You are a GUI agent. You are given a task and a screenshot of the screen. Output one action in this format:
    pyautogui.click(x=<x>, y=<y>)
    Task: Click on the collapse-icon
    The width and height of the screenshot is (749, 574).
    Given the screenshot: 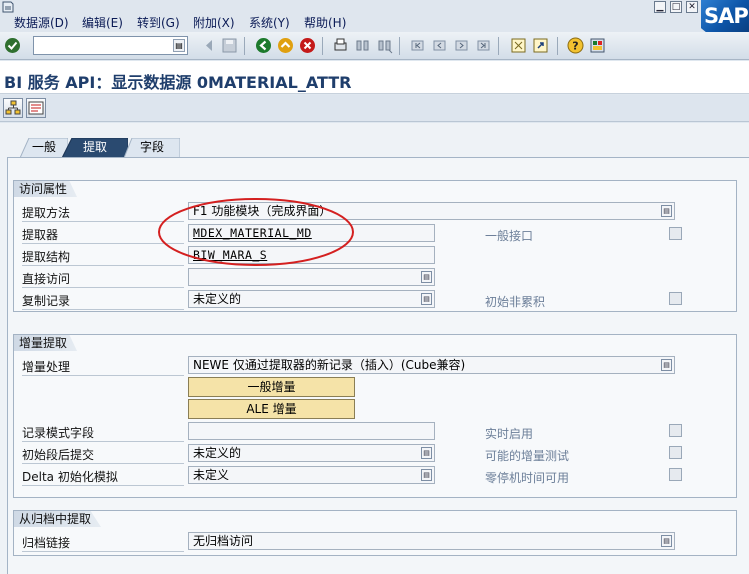 What is the action you would take?
    pyautogui.click(x=209, y=45)
    